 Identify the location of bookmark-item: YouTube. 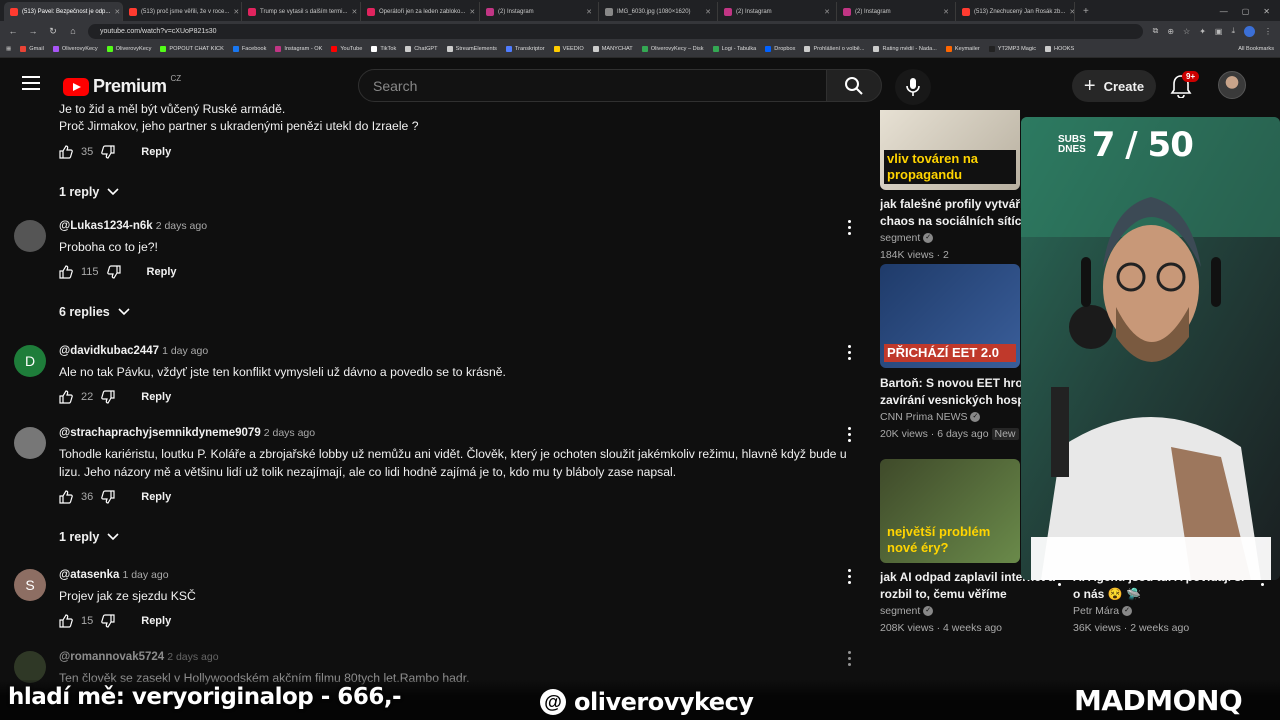
(346, 49).